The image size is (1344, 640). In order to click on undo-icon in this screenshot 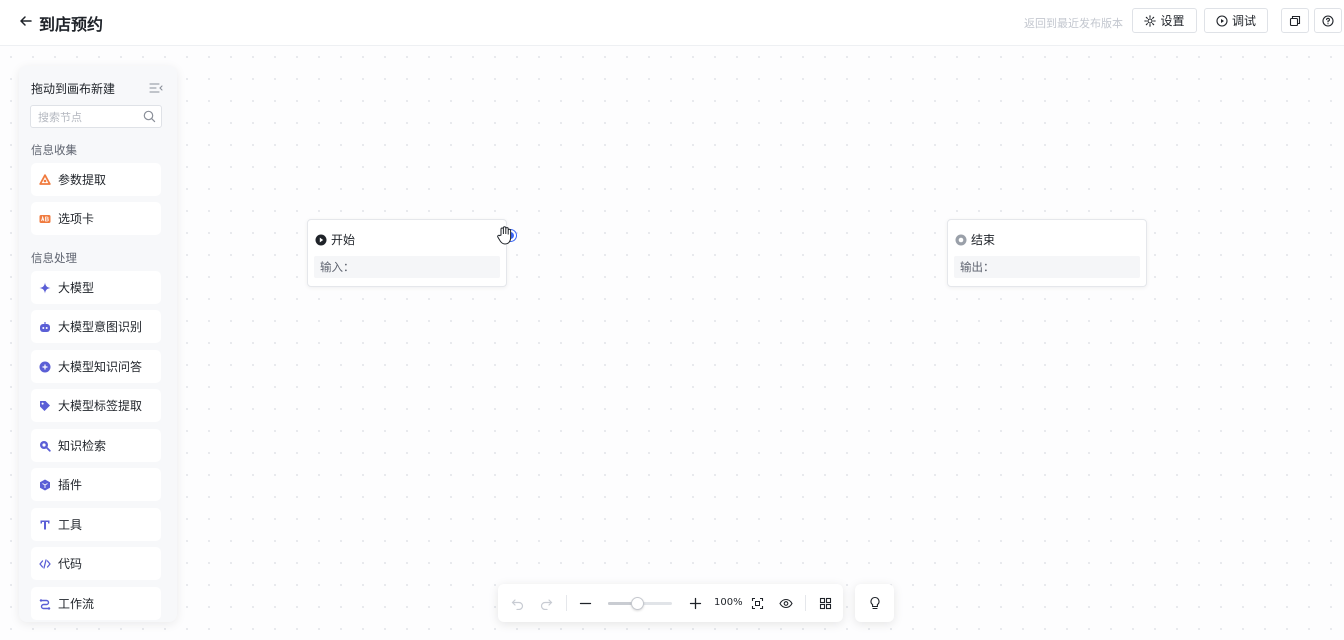, I will do `click(517, 604)`.